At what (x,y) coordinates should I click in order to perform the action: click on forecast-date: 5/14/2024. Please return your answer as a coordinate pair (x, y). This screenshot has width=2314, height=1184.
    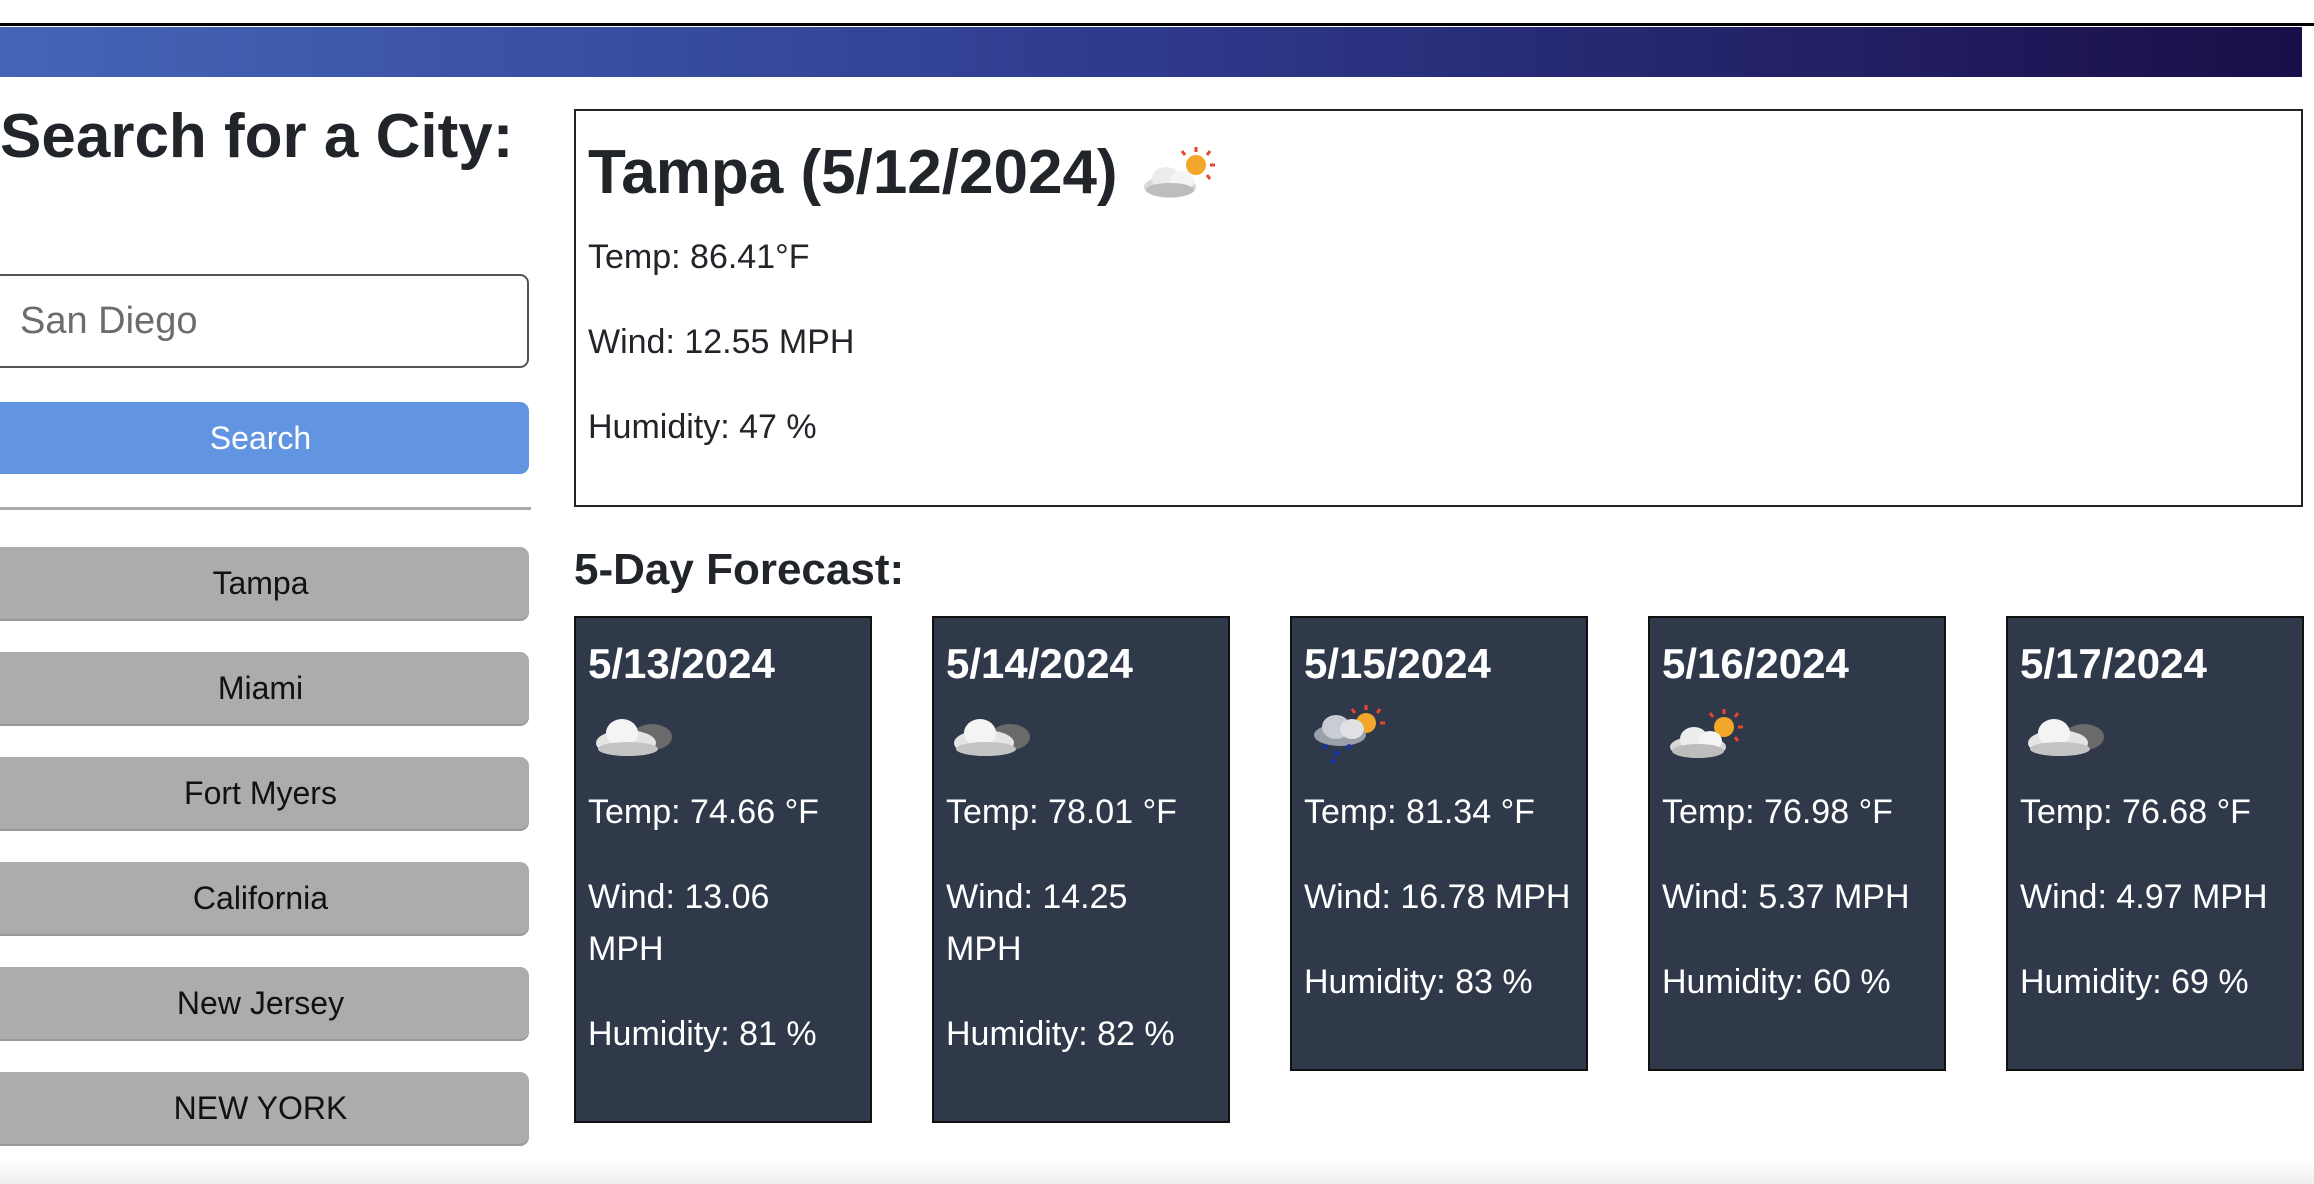
    Looking at the image, I should click on (1039, 663).